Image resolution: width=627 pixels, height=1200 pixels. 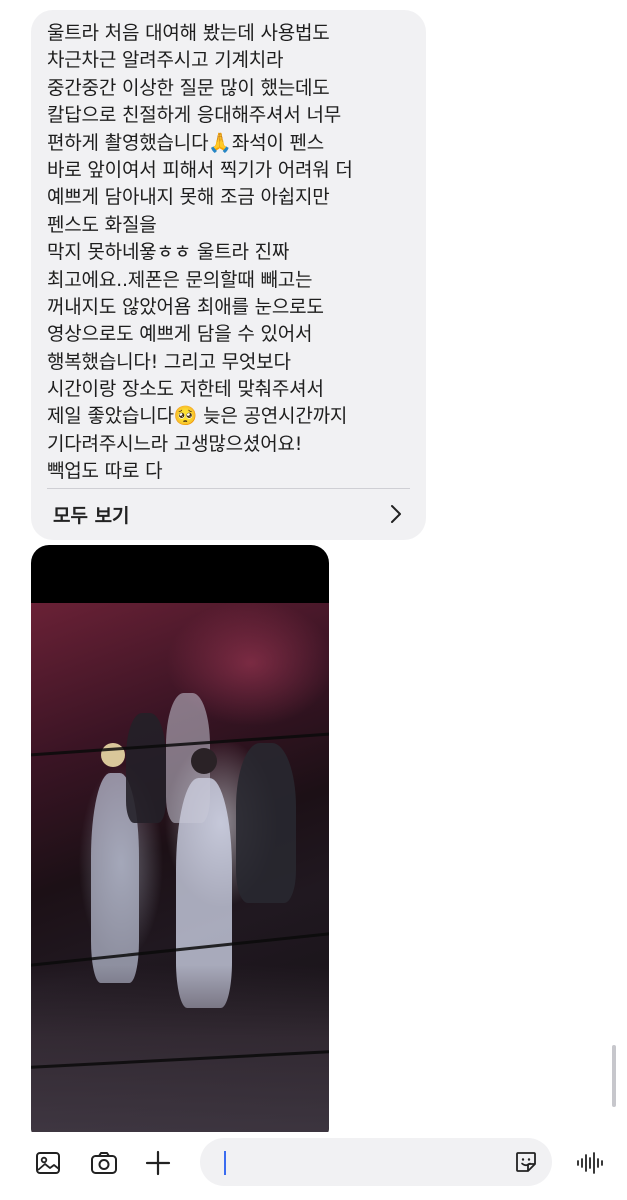 What do you see at coordinates (169, 361) in the screenshot?
I see `message-line: 행복했습니다! 그리고 무엇보다` at bounding box center [169, 361].